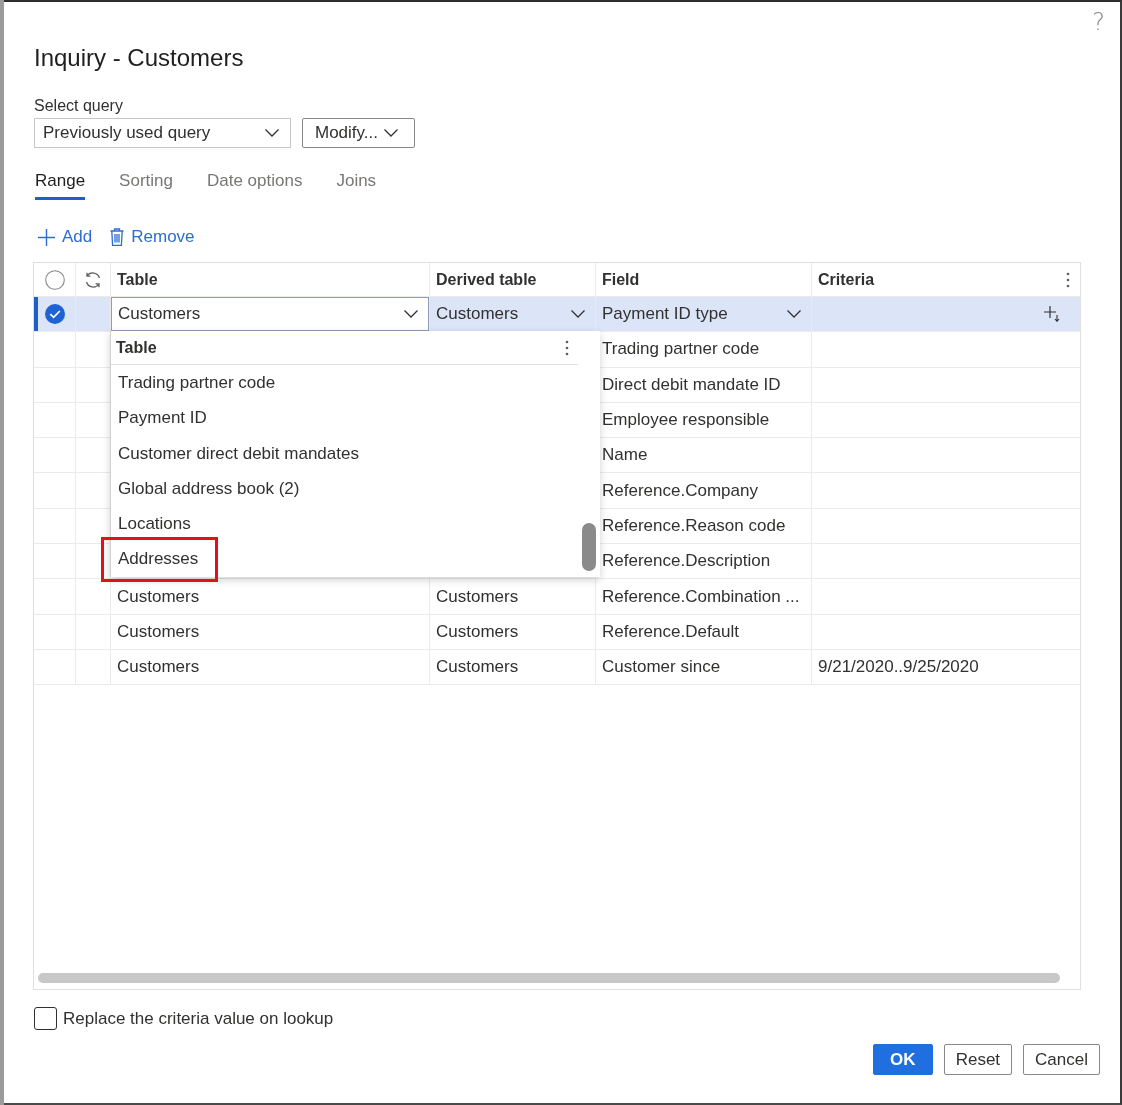 The image size is (1122, 1105). Describe the element at coordinates (902, 1059) in the screenshot. I see `ok-button: OK` at that location.